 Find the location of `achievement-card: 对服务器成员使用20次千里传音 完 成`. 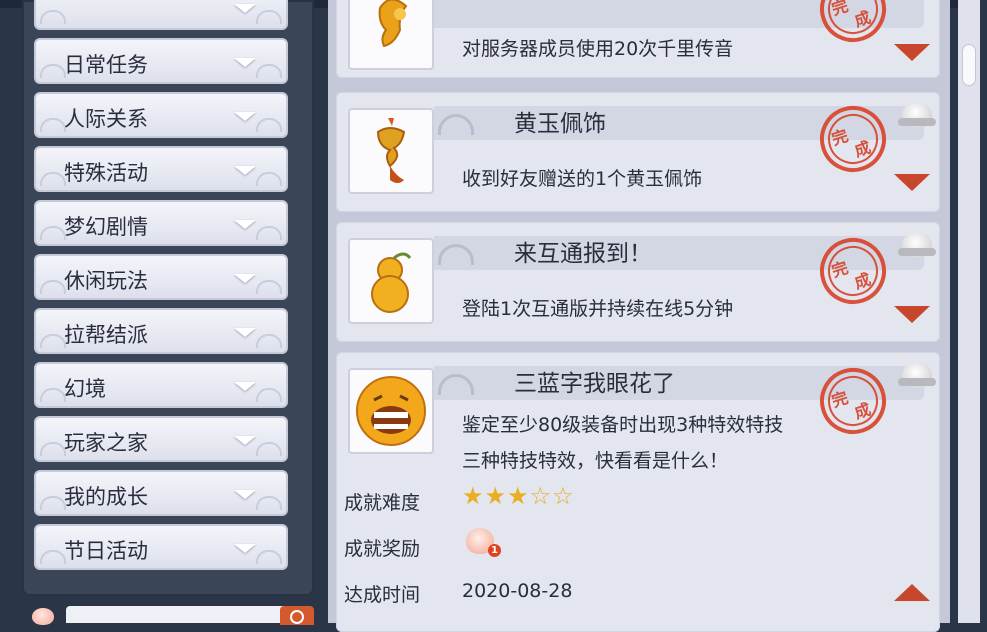

achievement-card: 对服务器成员使用20次千里传音 完 成 is located at coordinates (638, 39).